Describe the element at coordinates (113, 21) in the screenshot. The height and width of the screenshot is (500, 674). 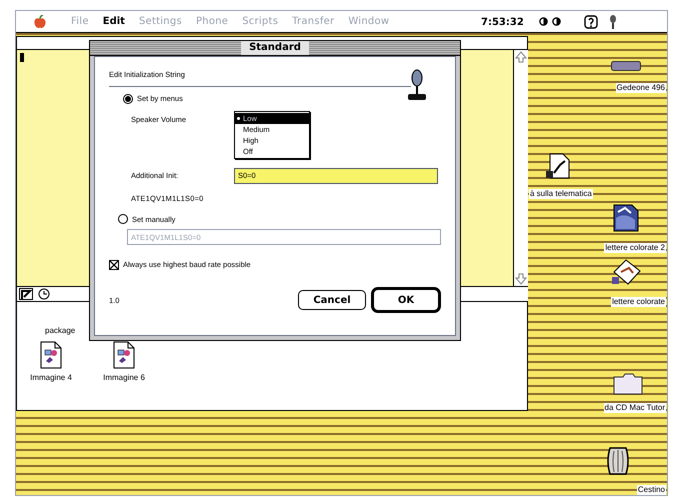
I see `menu-item: Edit` at that location.